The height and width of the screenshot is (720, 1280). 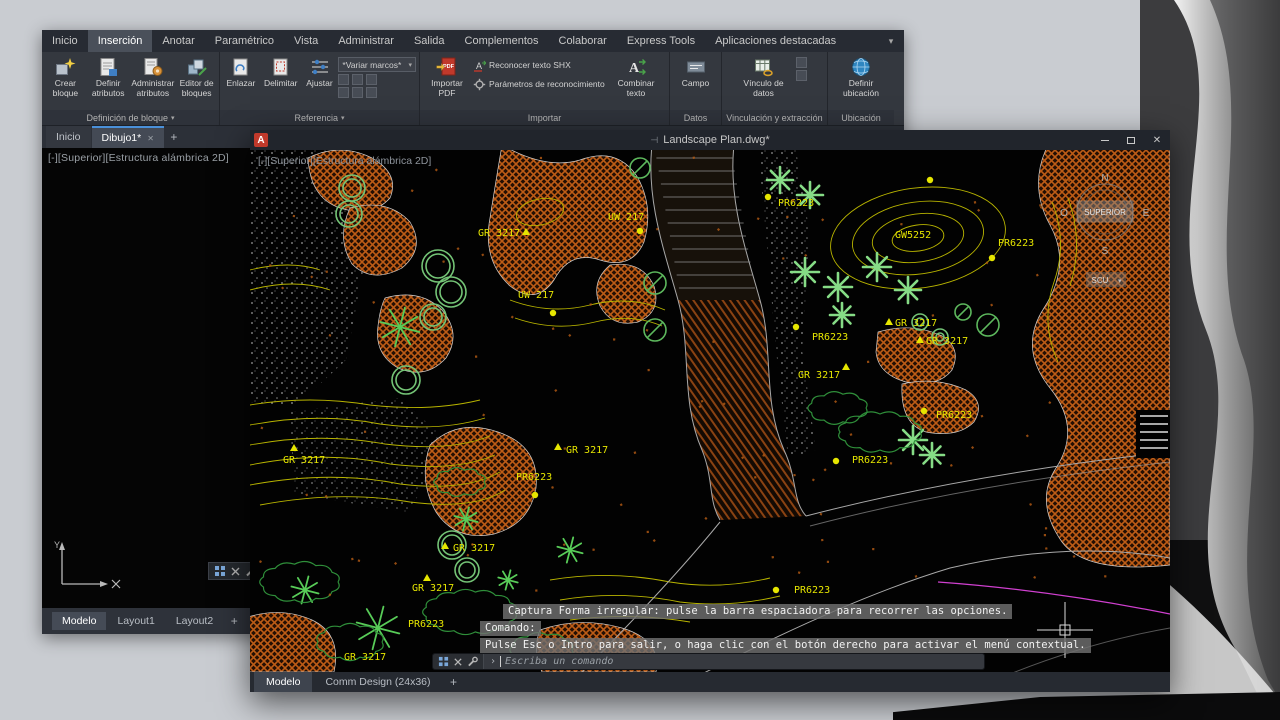 What do you see at coordinates (775, 41) in the screenshot?
I see `ribbon-tab-aplicaciones-destacadas: Aplicaciones destacadas` at bounding box center [775, 41].